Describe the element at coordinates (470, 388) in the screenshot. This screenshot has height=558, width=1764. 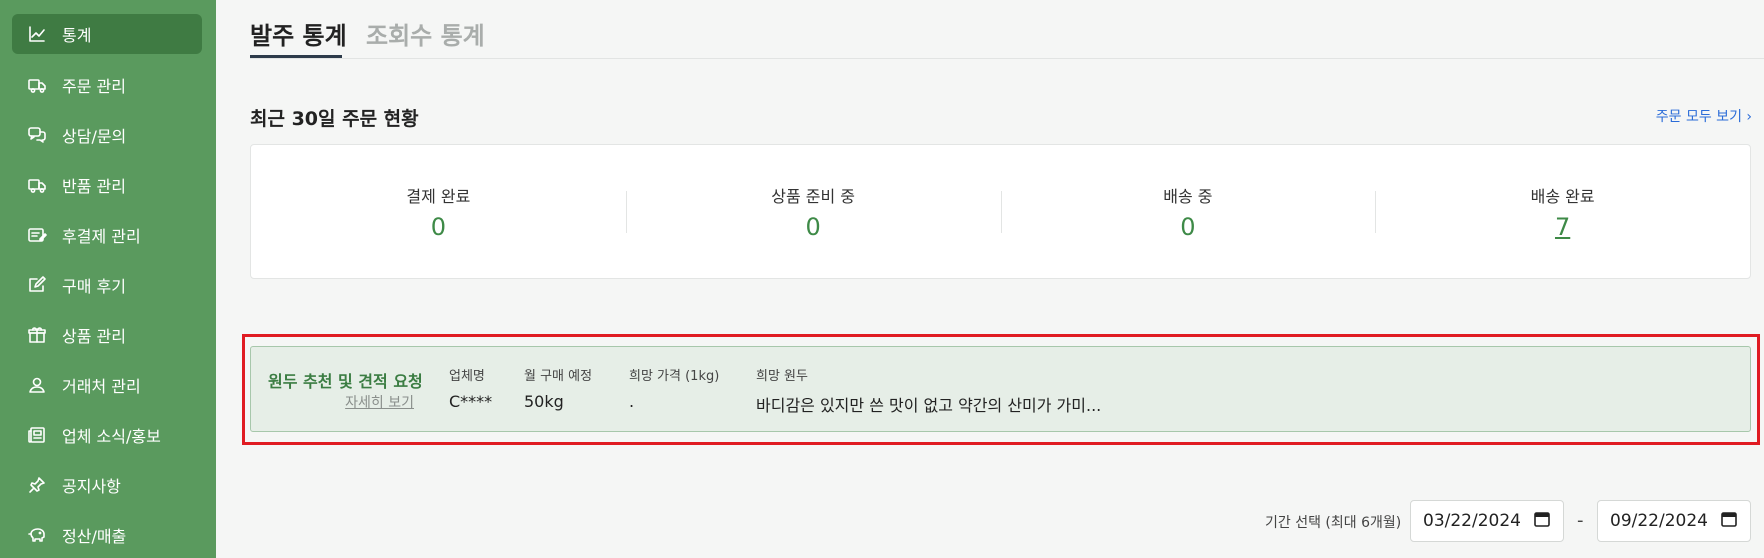
I see `request-company: 업체명 C****` at that location.